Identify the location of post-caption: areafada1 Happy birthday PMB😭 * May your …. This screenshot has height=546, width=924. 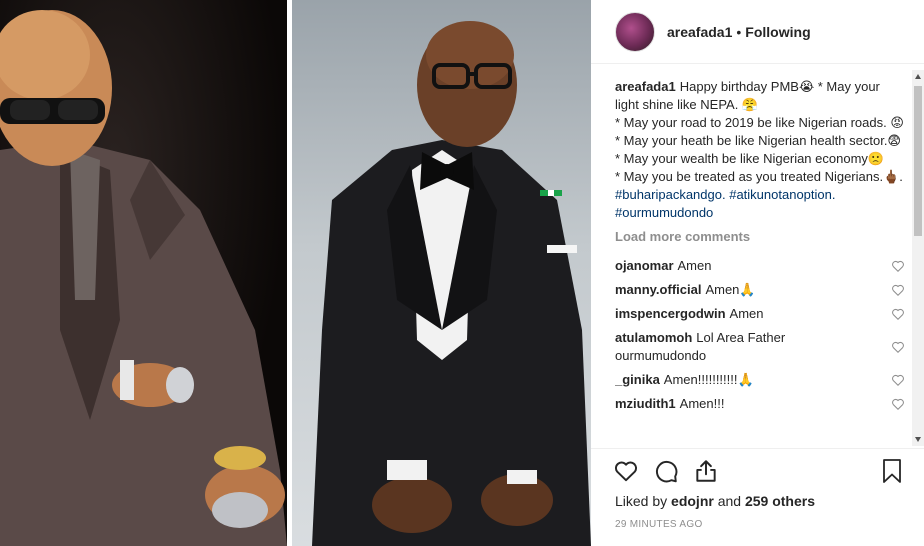
(760, 150).